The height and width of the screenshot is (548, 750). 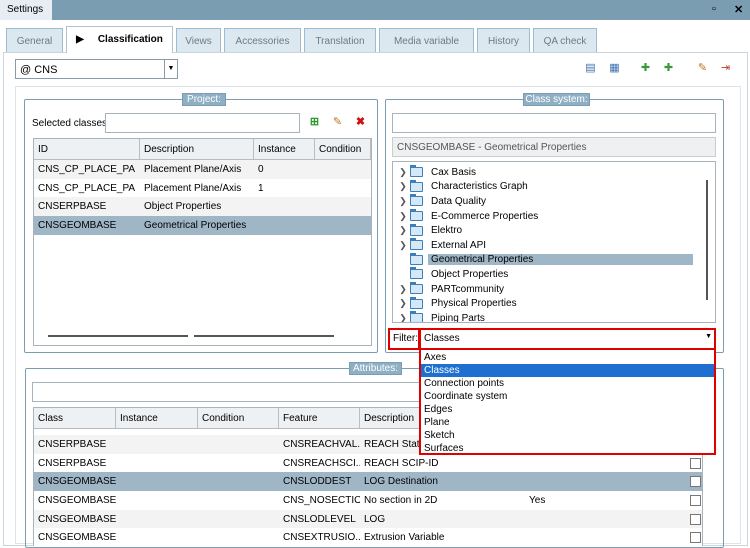 What do you see at coordinates (567, 396) in the screenshot?
I see `filter-option: Coordinate system` at bounding box center [567, 396].